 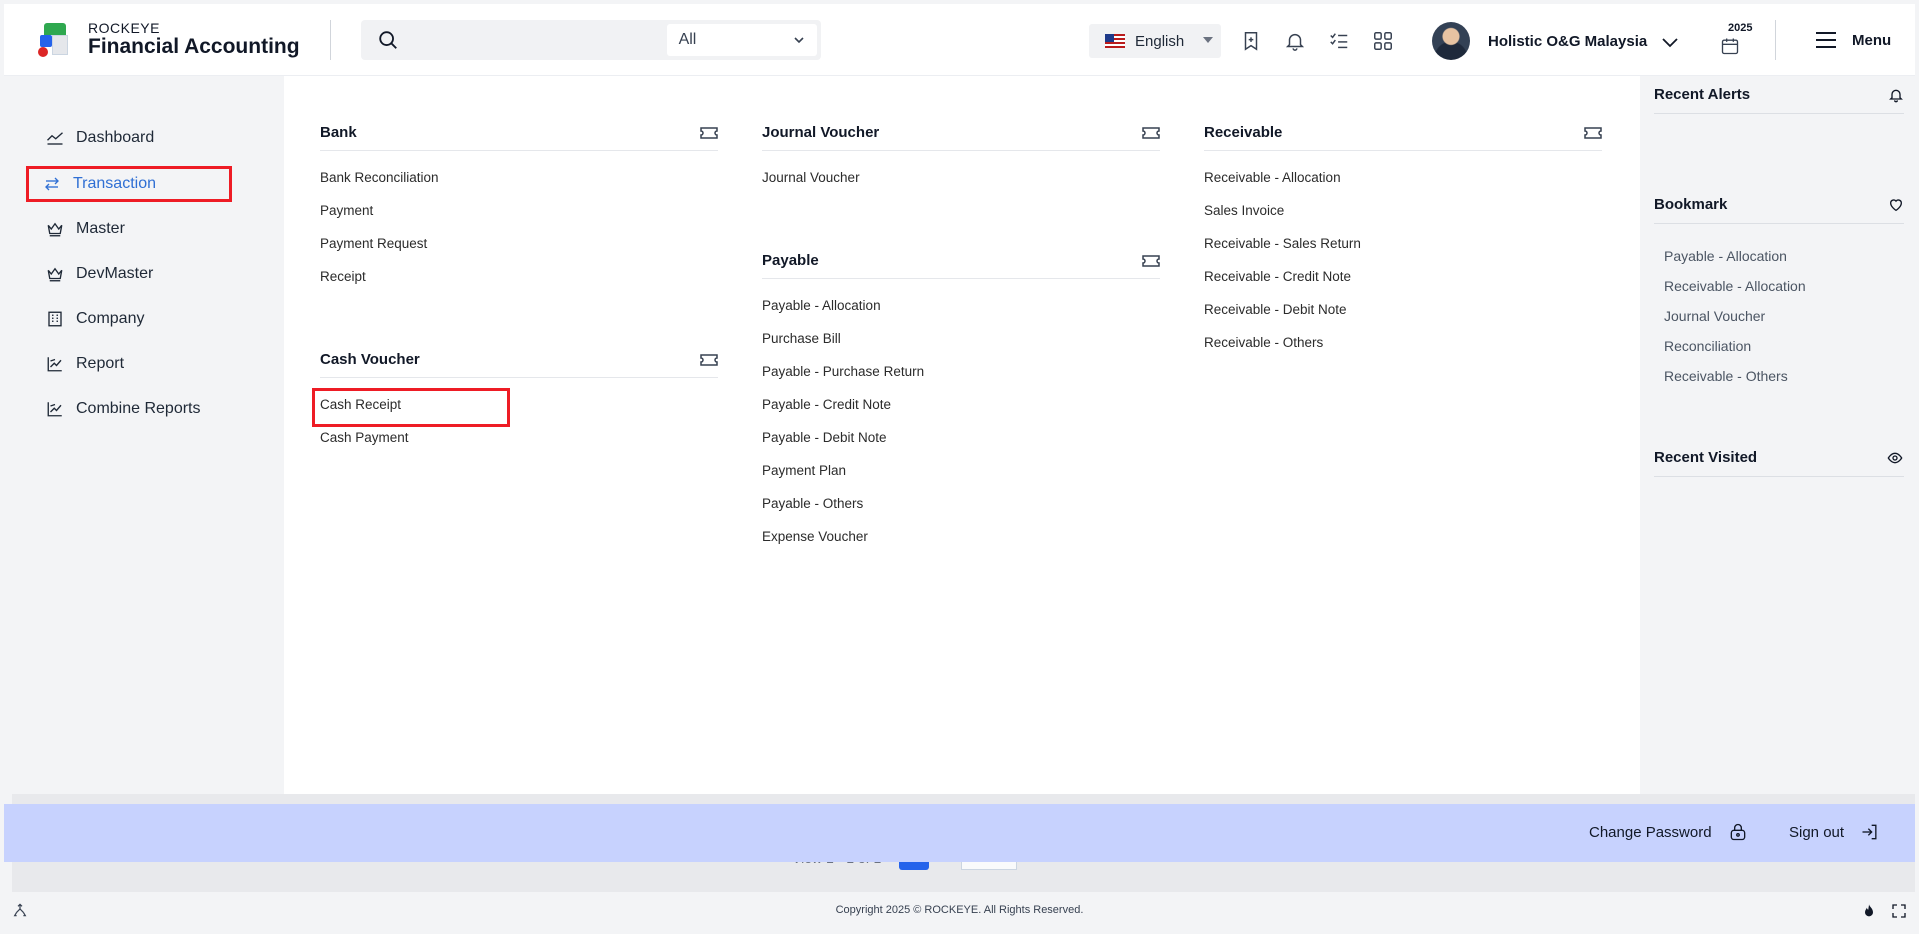 What do you see at coordinates (1737, 832) in the screenshot?
I see `lock-icon` at bounding box center [1737, 832].